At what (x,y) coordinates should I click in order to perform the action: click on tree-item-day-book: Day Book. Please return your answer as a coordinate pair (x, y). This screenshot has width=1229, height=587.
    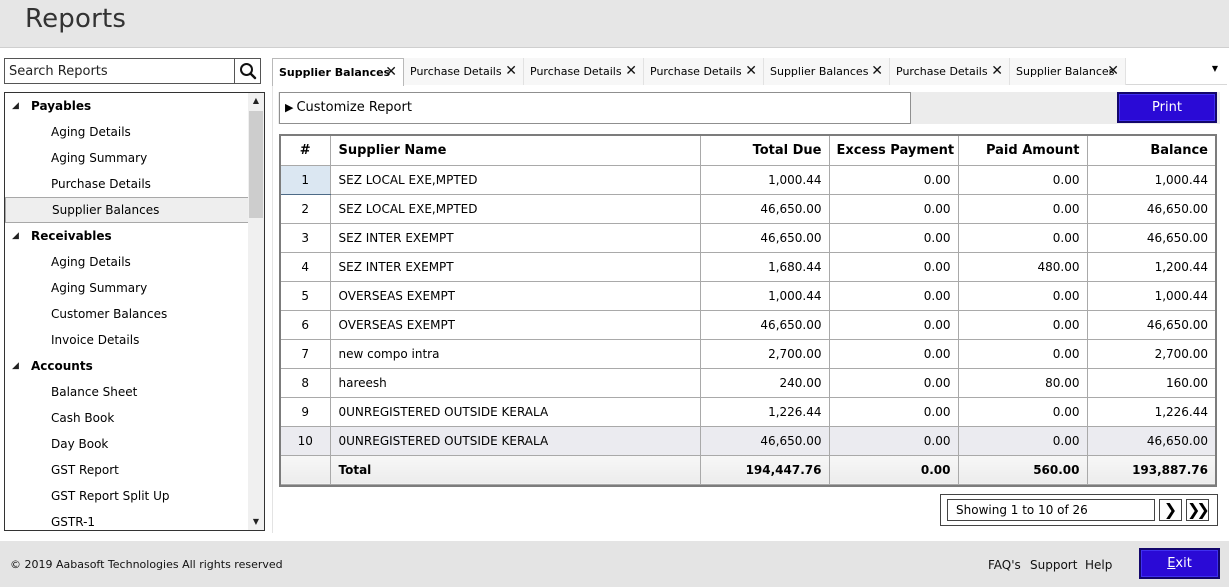
    Looking at the image, I should click on (127, 444).